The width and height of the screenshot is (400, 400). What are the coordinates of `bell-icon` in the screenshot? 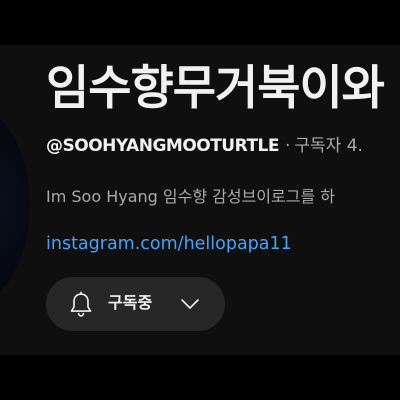 It's located at (81, 304).